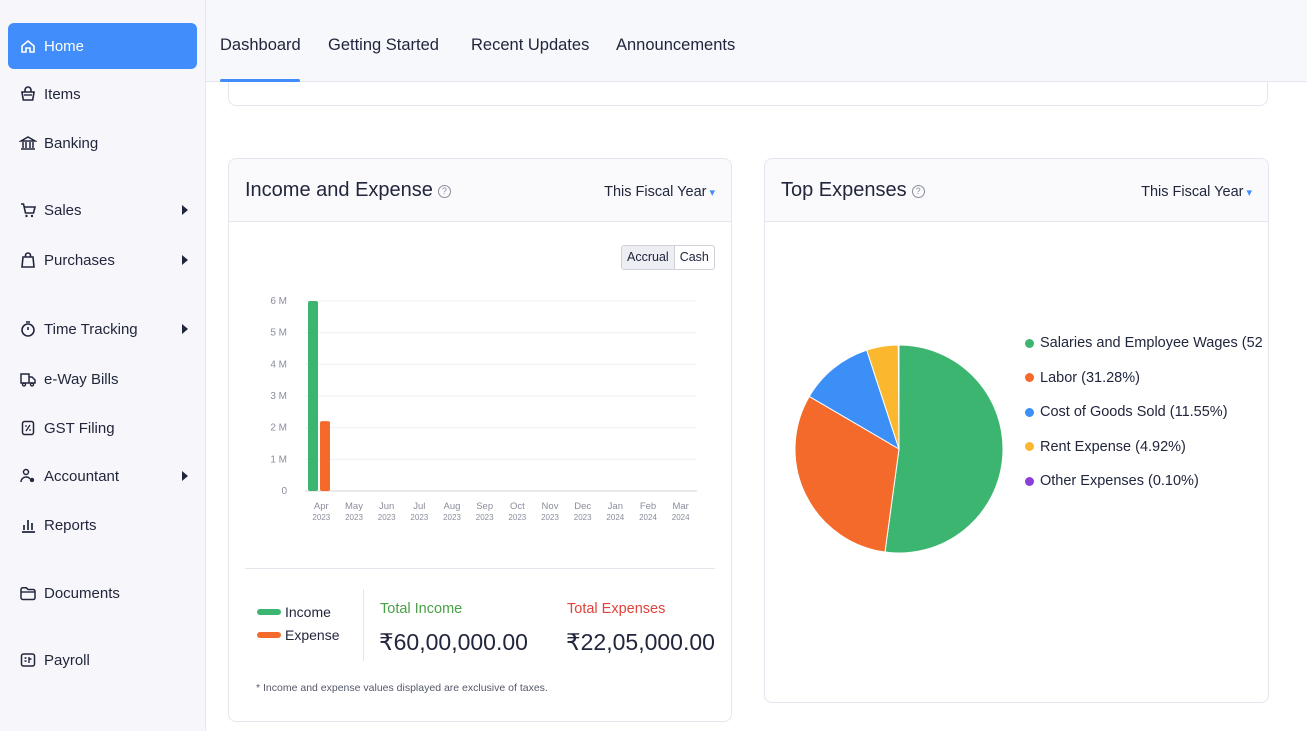  What do you see at coordinates (354, 506) in the screenshot?
I see `x-tick-month: May` at bounding box center [354, 506].